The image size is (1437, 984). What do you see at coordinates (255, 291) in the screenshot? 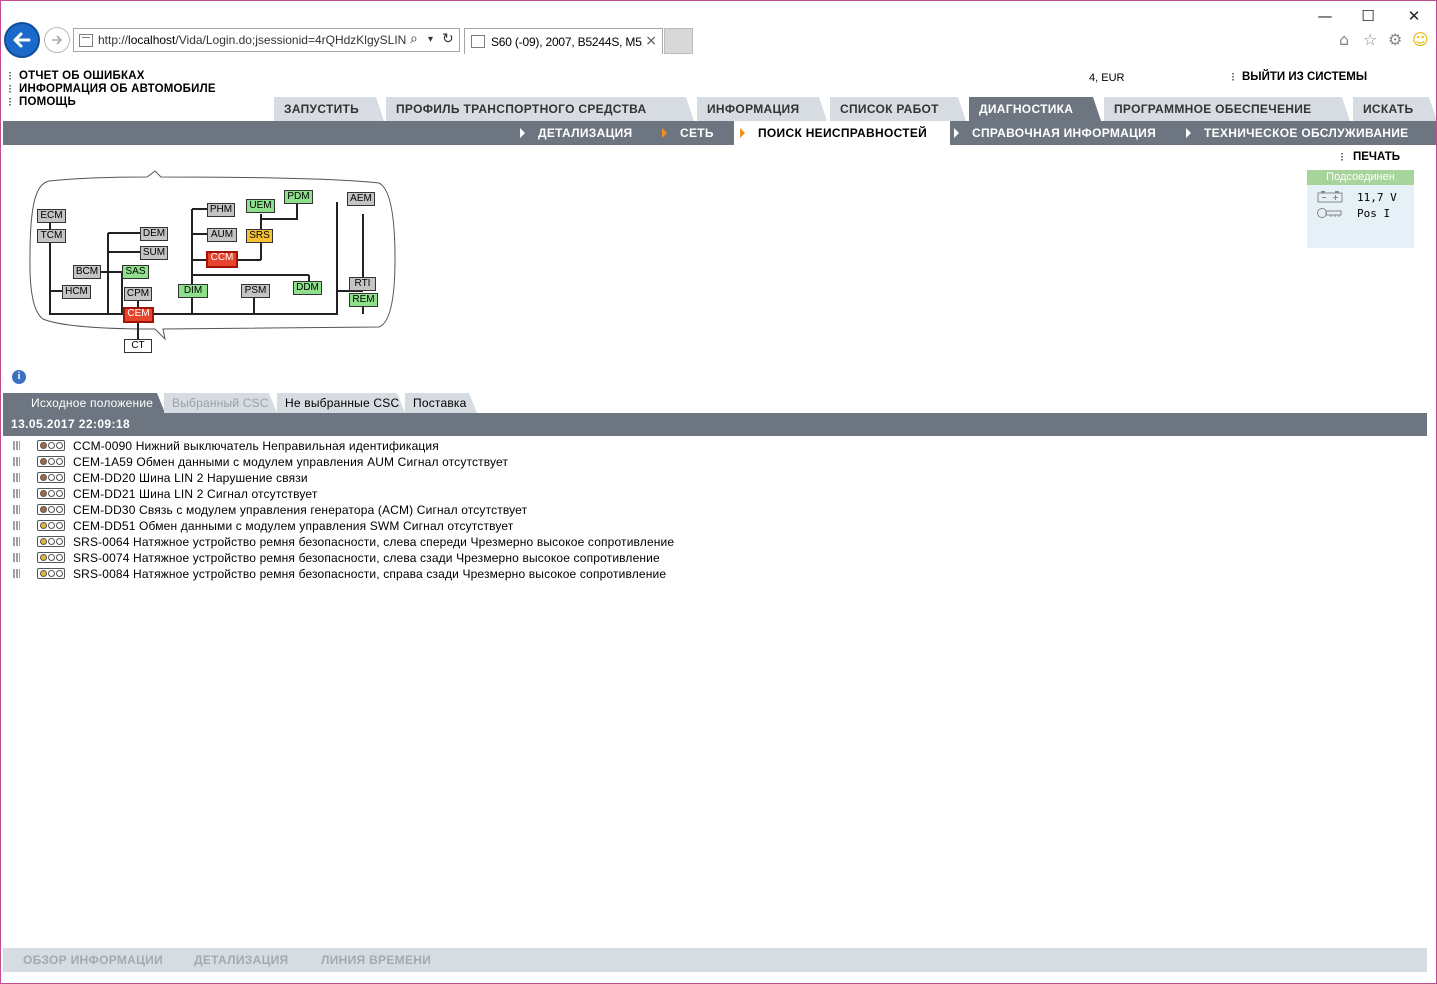
I see `module-PSM: PSM` at bounding box center [255, 291].